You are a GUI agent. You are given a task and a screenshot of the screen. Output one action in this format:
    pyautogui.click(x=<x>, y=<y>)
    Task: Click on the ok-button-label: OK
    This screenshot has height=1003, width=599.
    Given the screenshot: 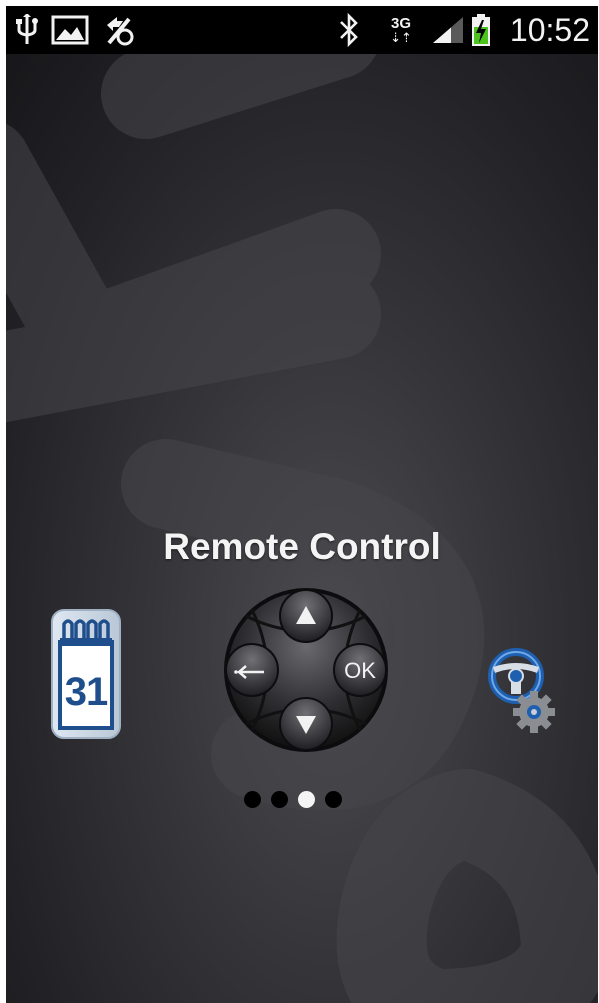 What is the action you would take?
    pyautogui.click(x=360, y=670)
    